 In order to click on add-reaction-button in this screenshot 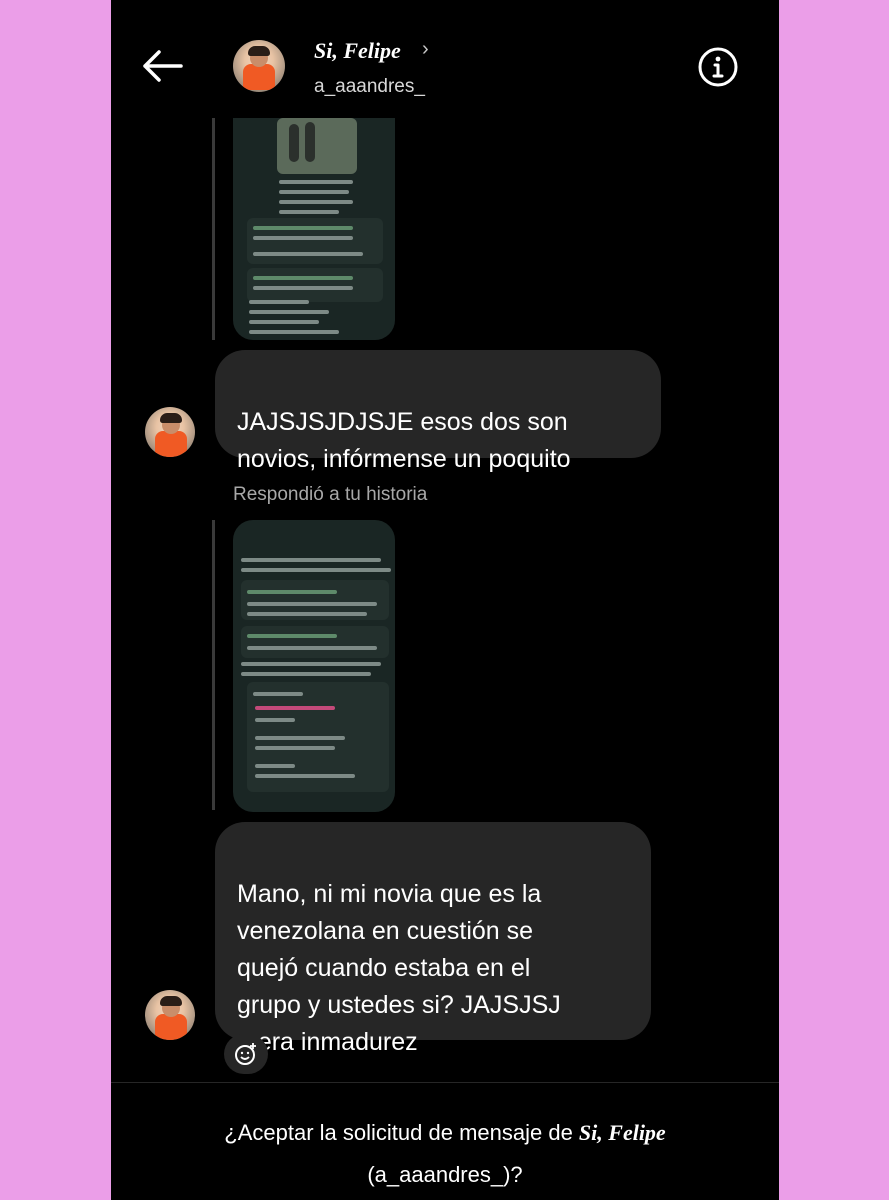, I will do `click(246, 1054)`.